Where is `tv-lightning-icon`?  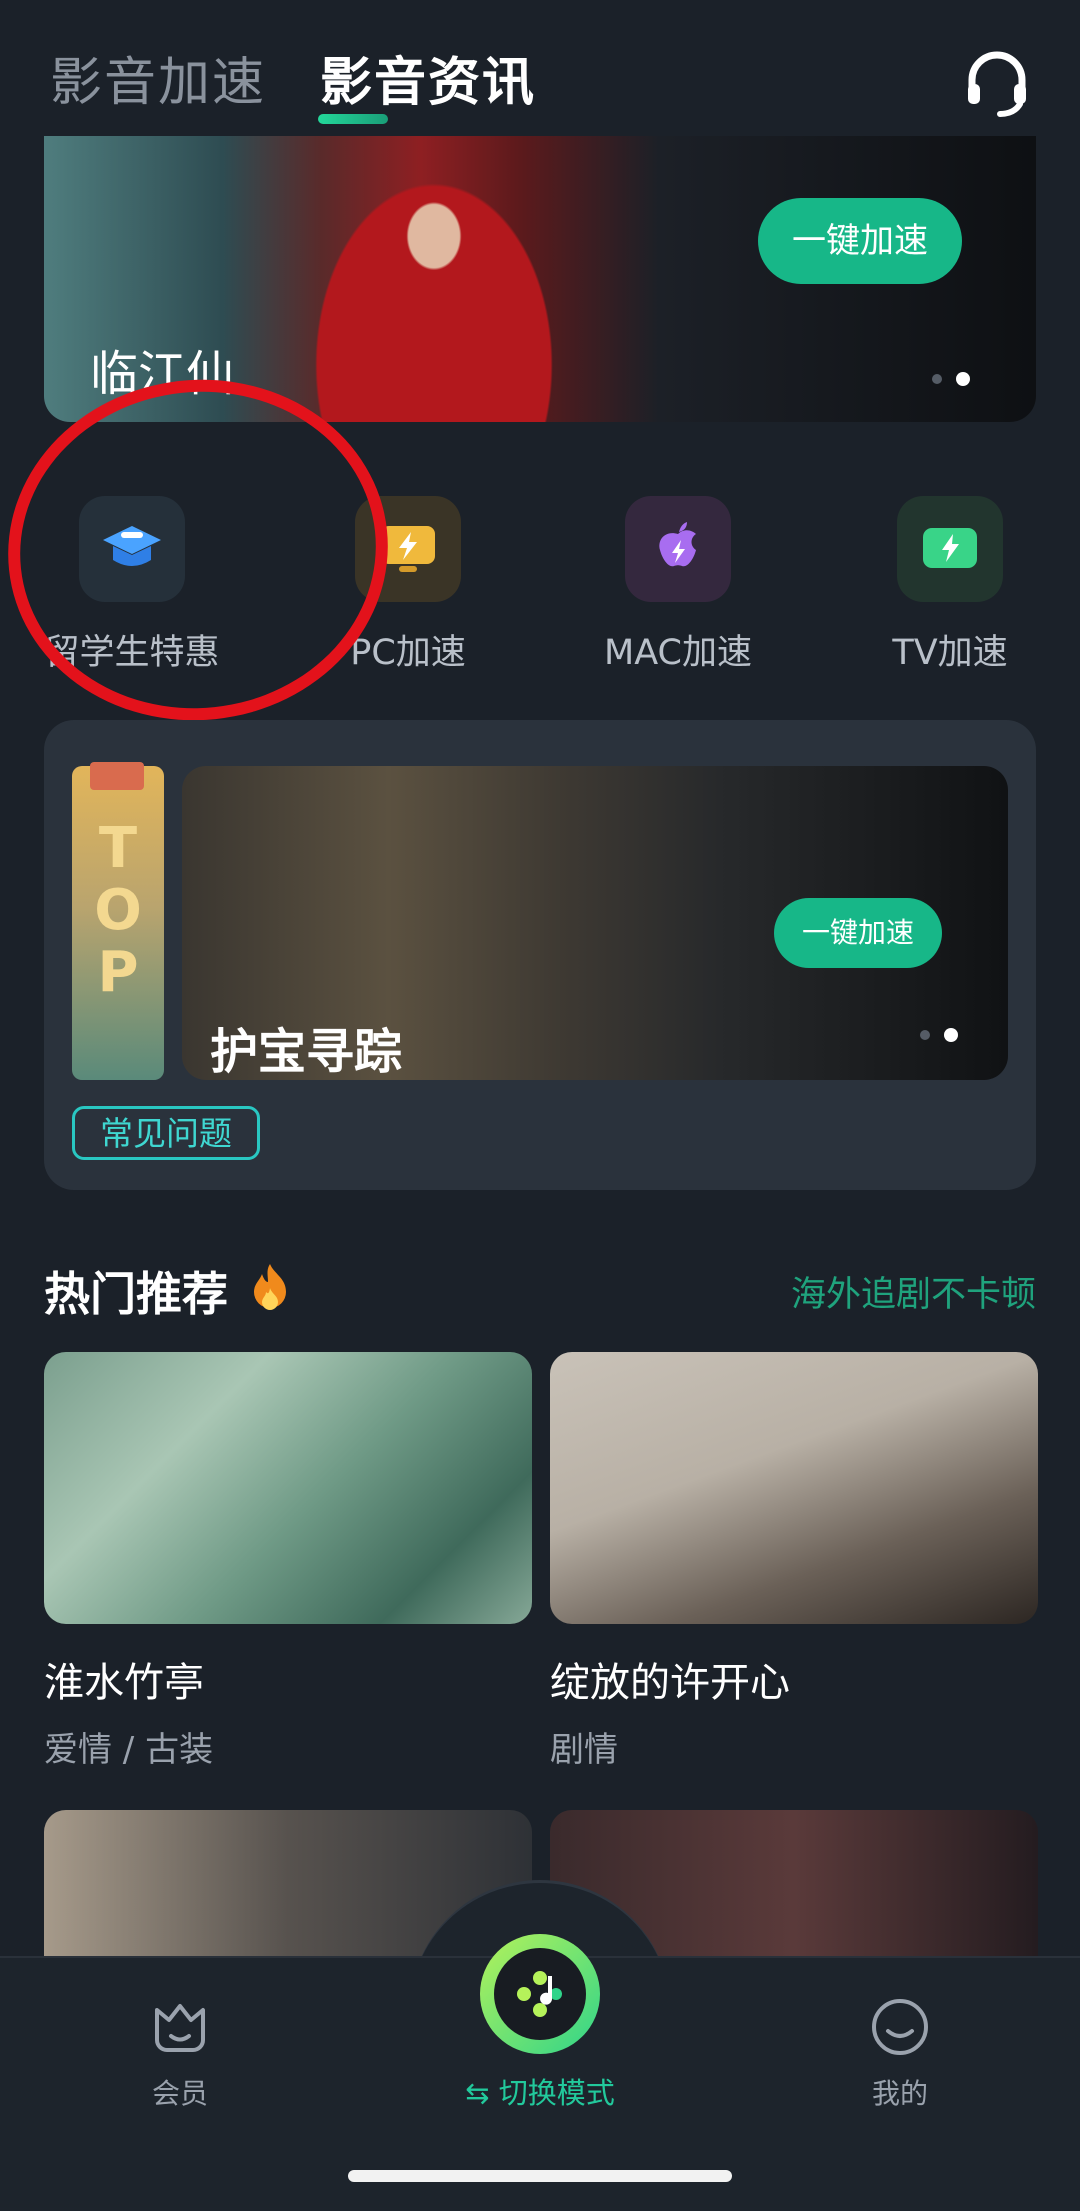 tv-lightning-icon is located at coordinates (950, 549).